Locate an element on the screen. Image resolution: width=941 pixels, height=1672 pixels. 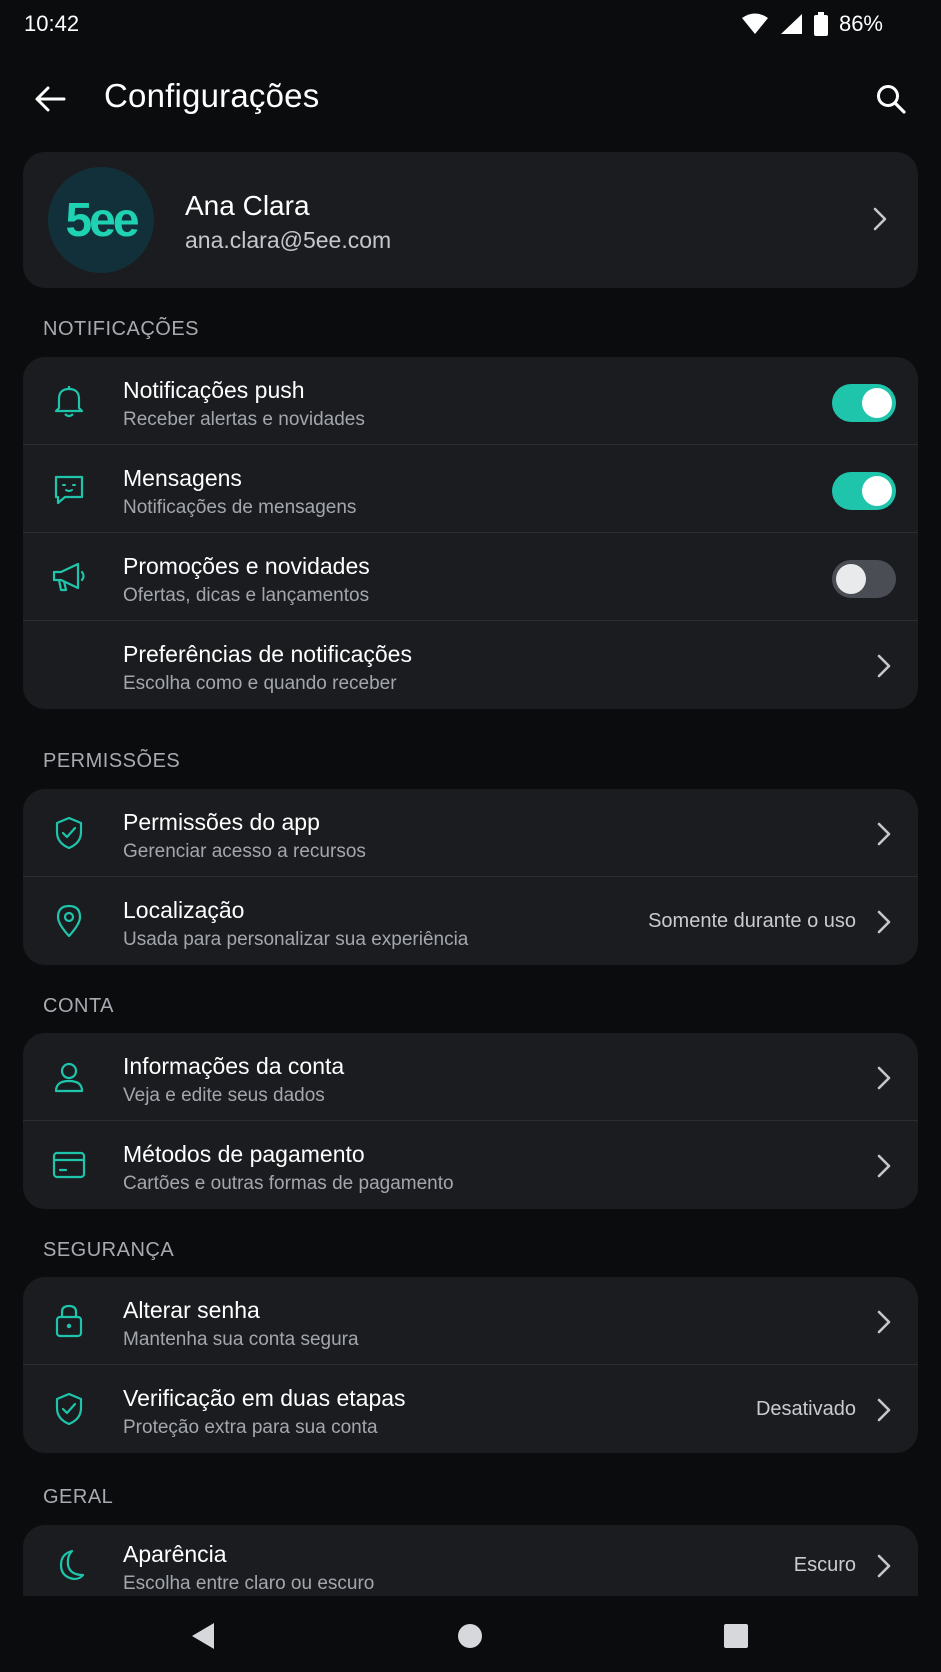
profile-card: 5ee Ana Clara ana.clara@5ee.com is located at coordinates (470, 220).